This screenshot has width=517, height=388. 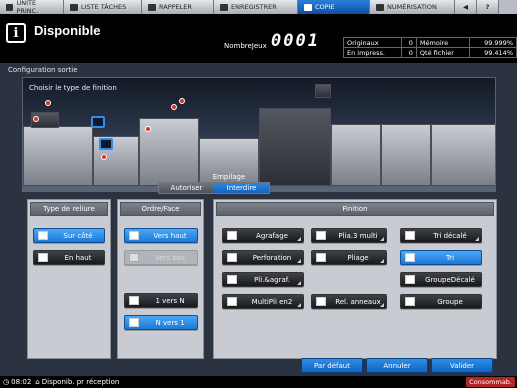 I want to click on vers-haut-button: Vers haut, so click(x=161, y=235).